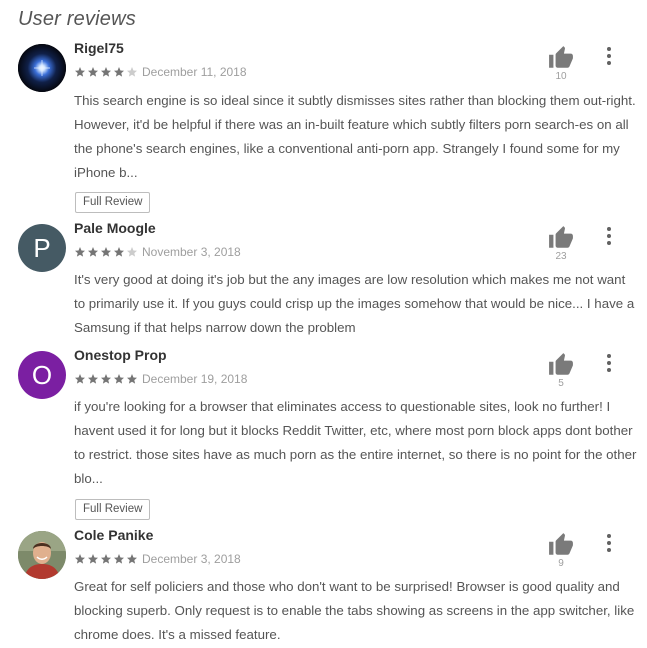 Image resolution: width=647 pixels, height=648 pixels. Describe the element at coordinates (191, 559) in the screenshot. I see `review-date: December 3, 2018` at that location.